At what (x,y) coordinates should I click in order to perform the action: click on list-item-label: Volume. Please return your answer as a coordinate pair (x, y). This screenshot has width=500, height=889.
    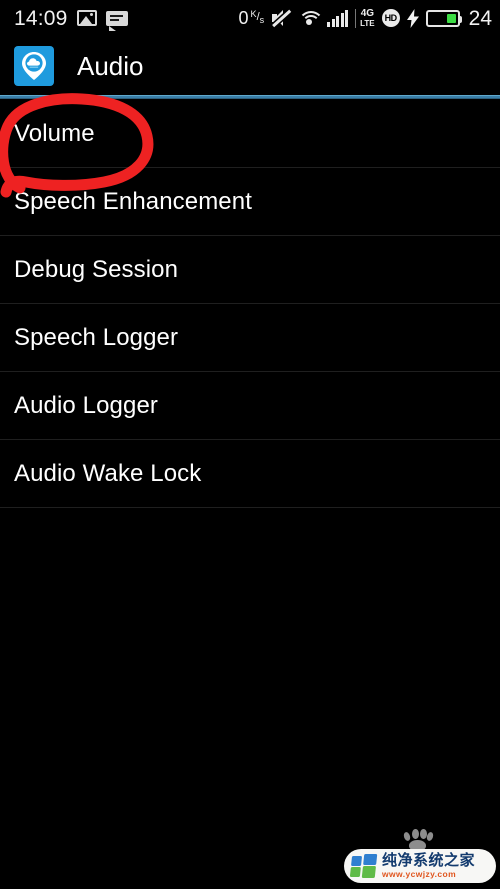
    Looking at the image, I should click on (54, 133).